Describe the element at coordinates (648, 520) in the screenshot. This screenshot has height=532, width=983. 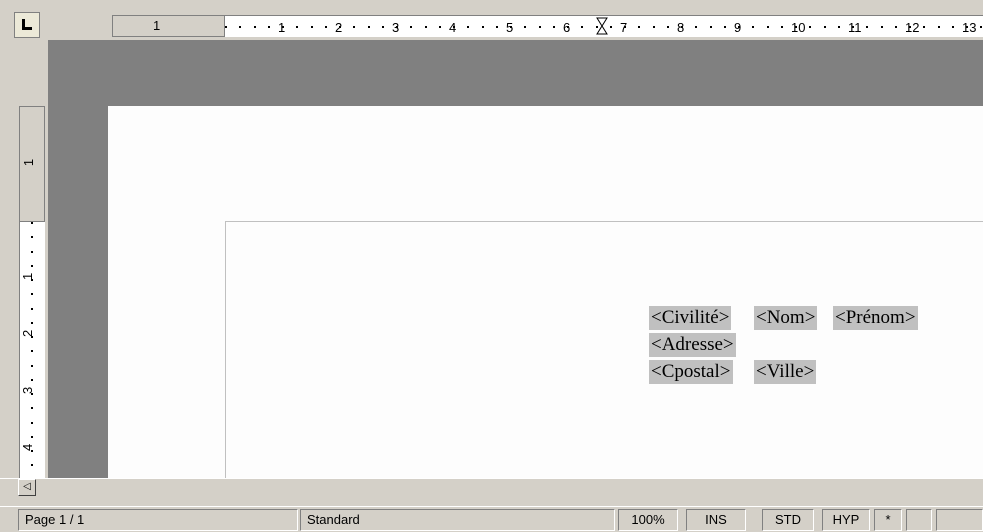
I see `status-zoom: 100%` at that location.